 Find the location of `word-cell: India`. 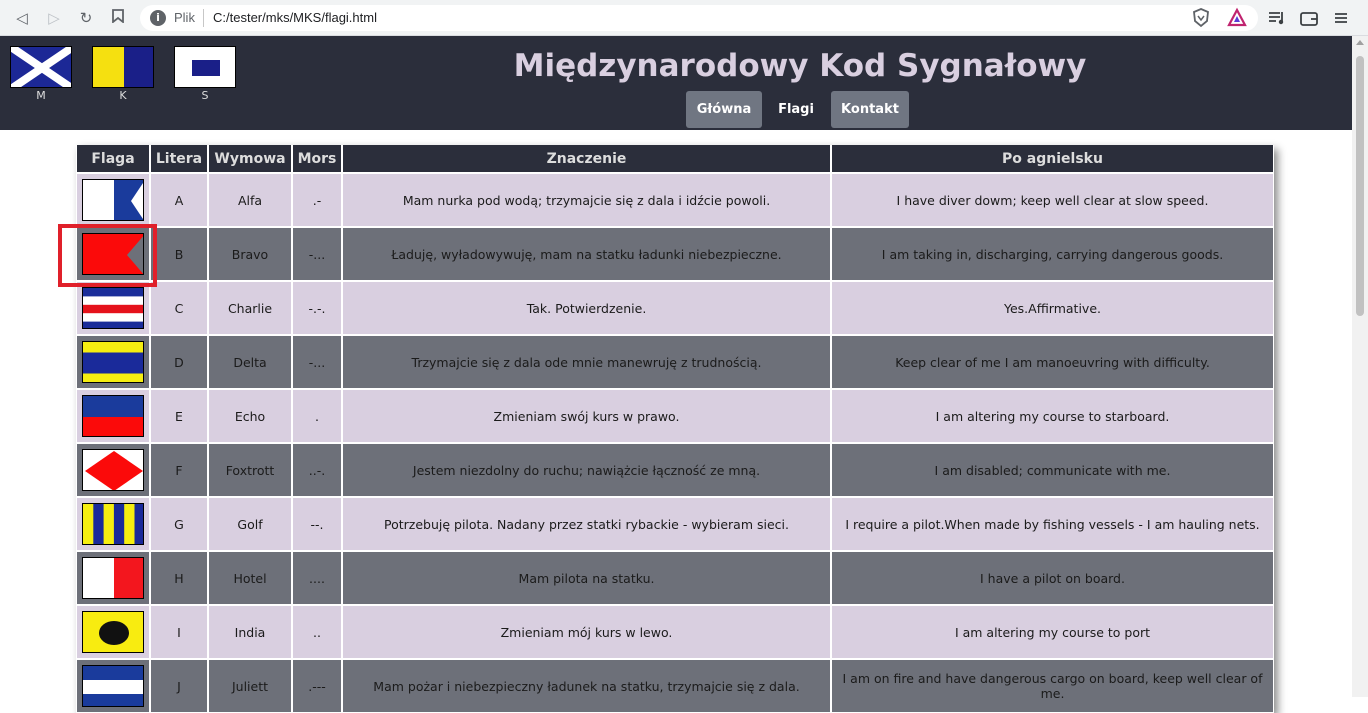

word-cell: India is located at coordinates (250, 632).